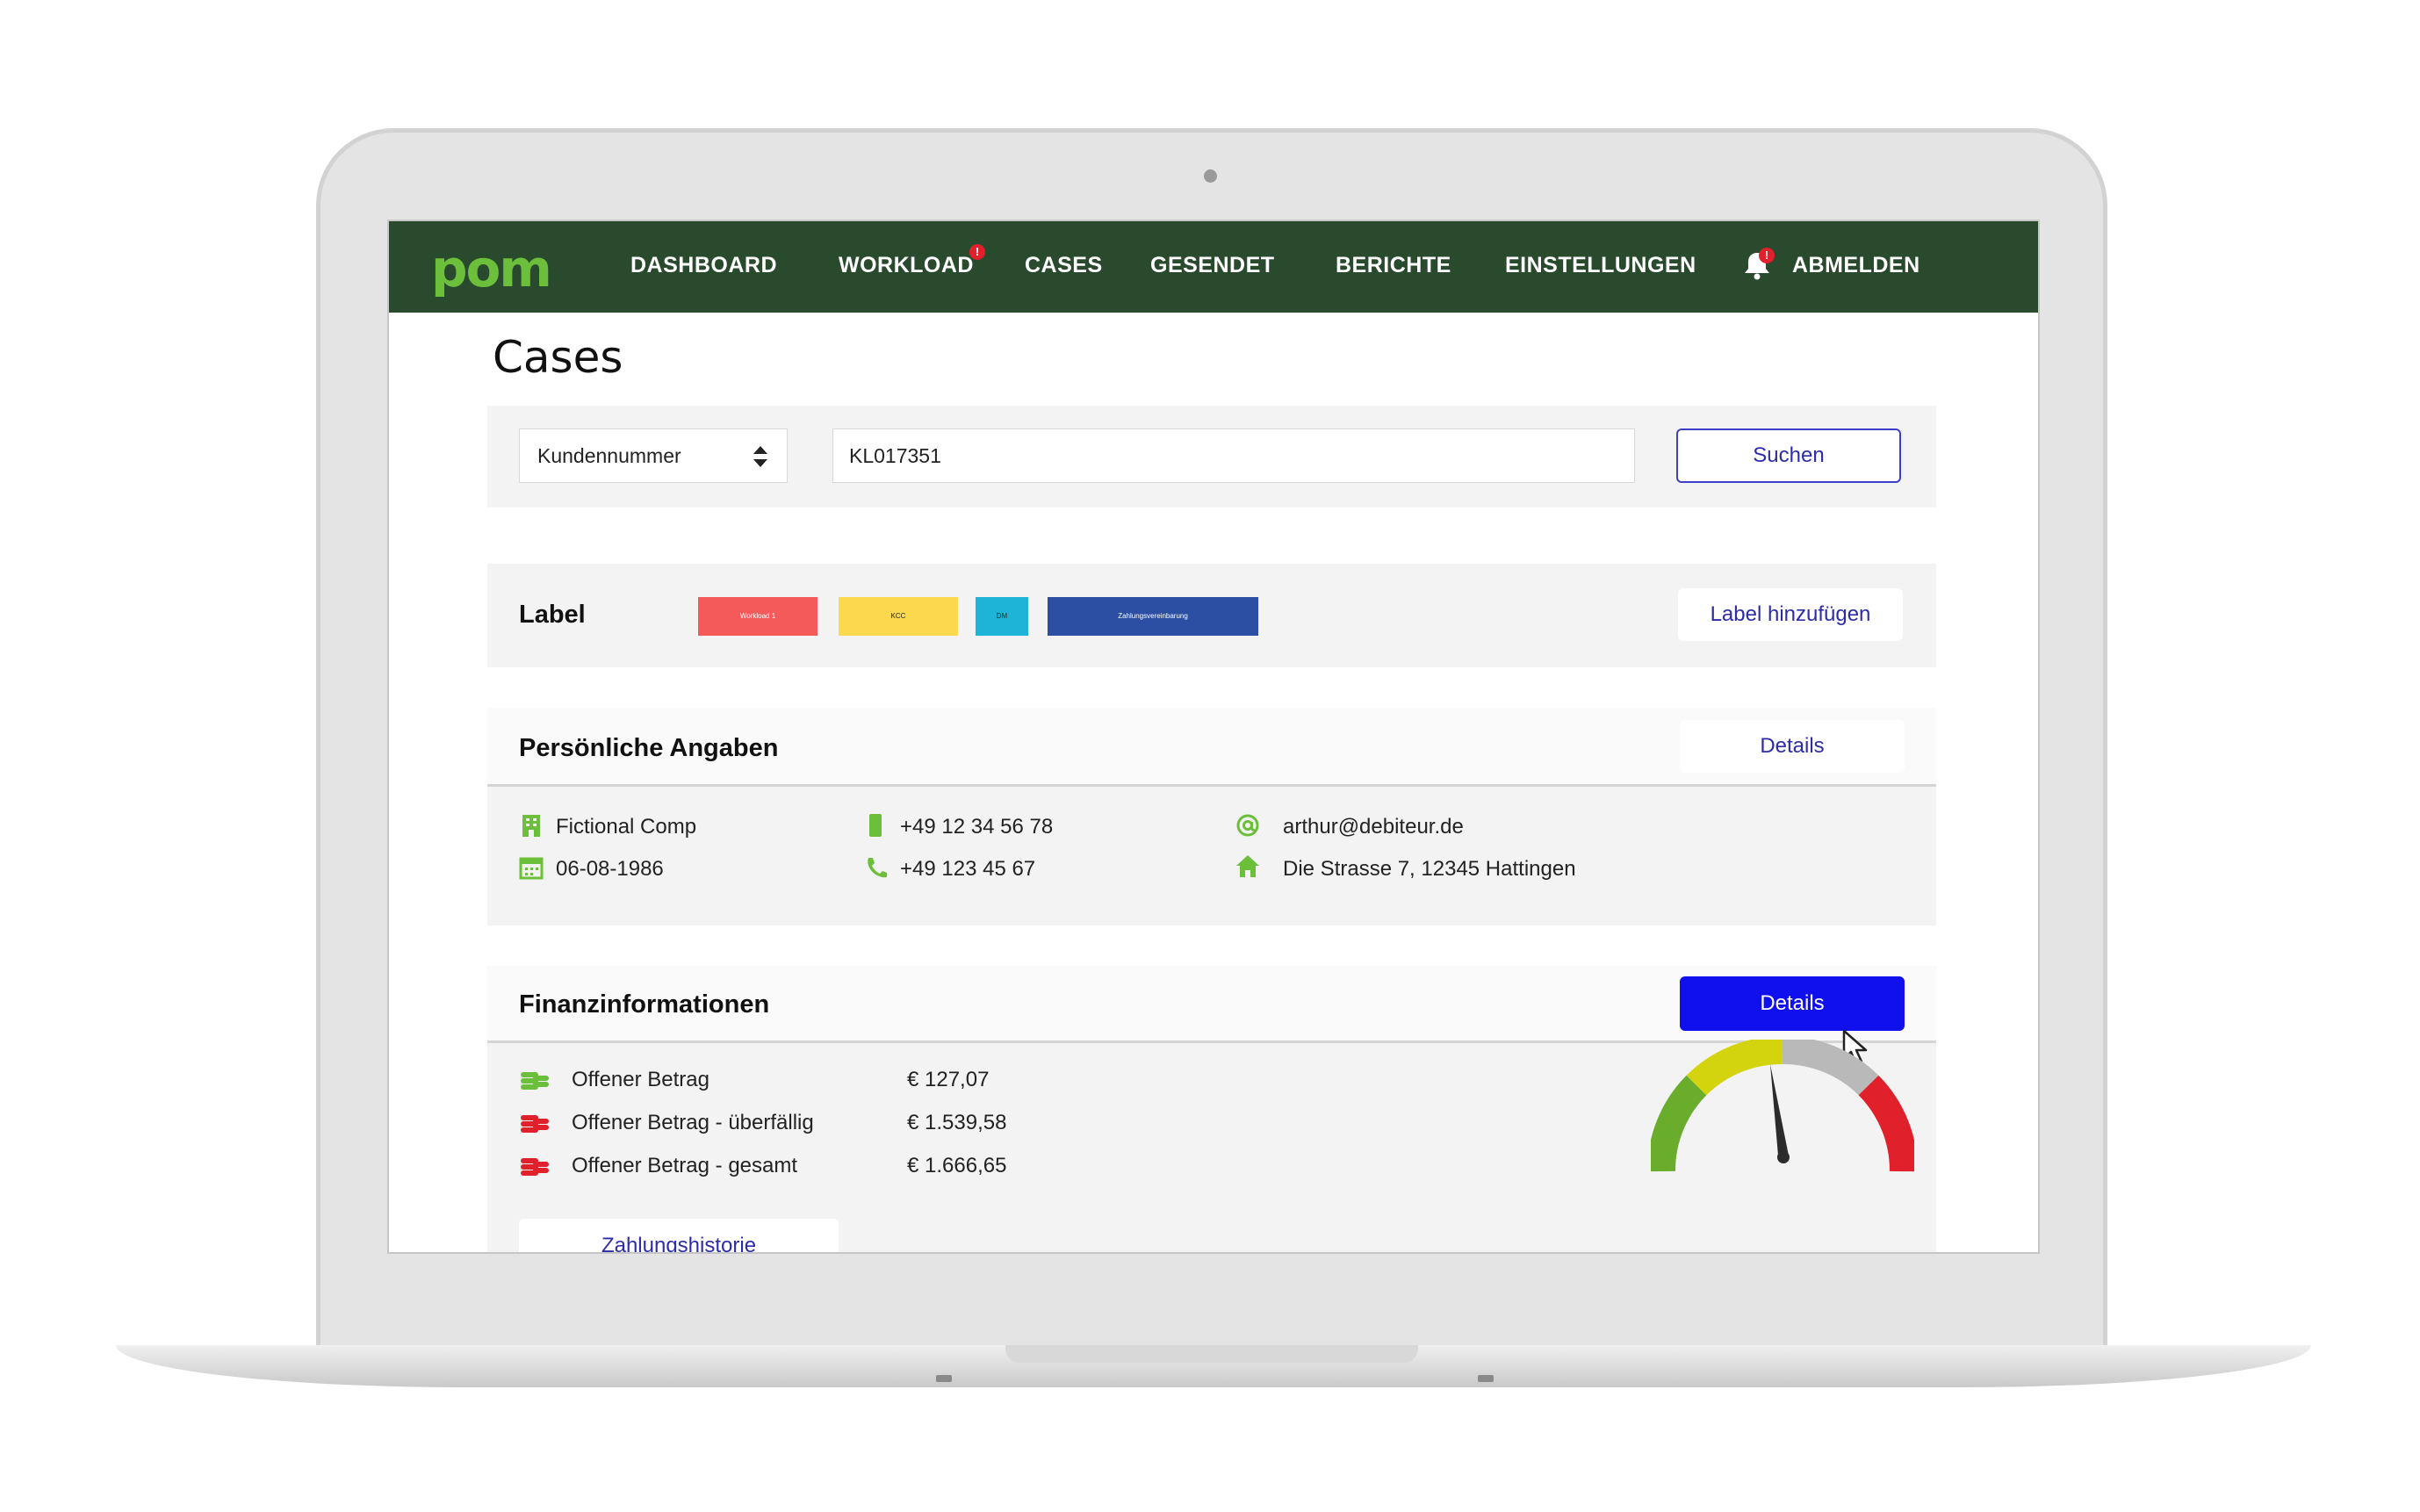  I want to click on sort-arrows-icon, so click(760, 456).